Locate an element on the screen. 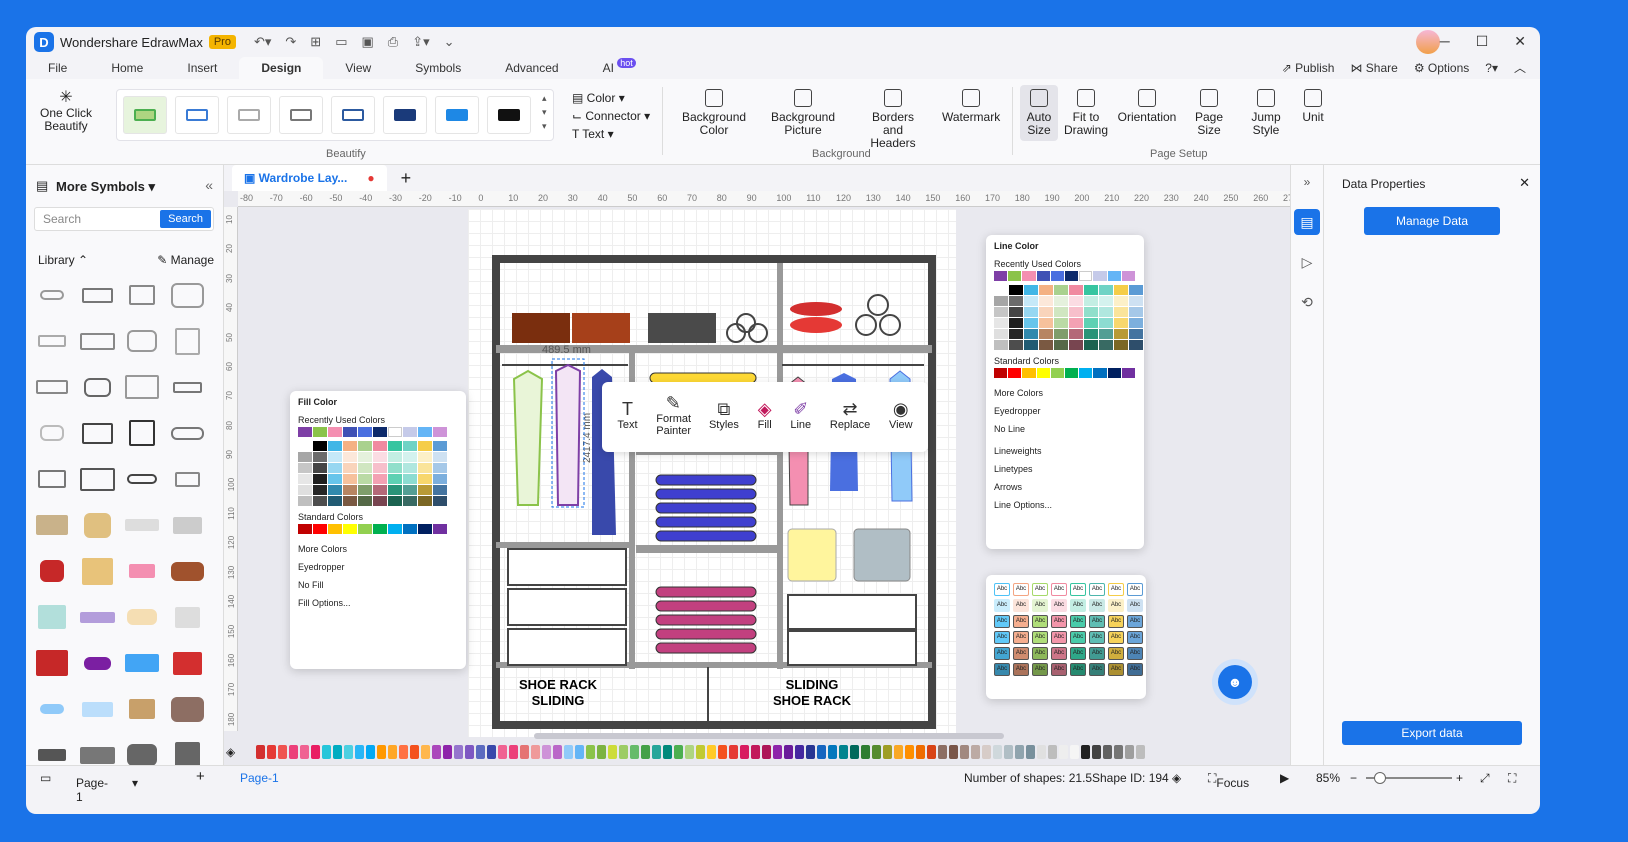 This screenshot has width=1628, height=842. save-icon: ▣ is located at coordinates (367, 42).